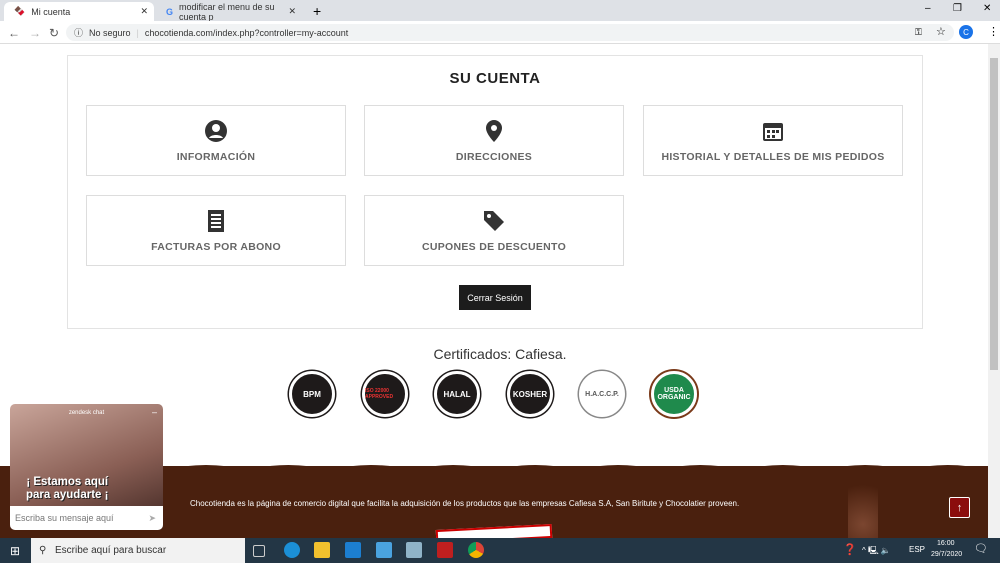 The image size is (1000, 563). I want to click on iso-logo: ISO 22000 APPROVED, so click(385, 394).